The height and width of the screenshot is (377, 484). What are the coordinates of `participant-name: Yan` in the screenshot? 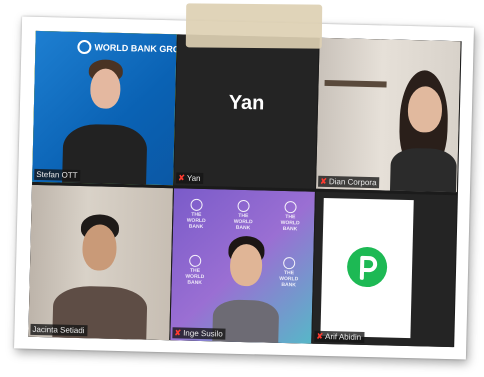 It's located at (193, 178).